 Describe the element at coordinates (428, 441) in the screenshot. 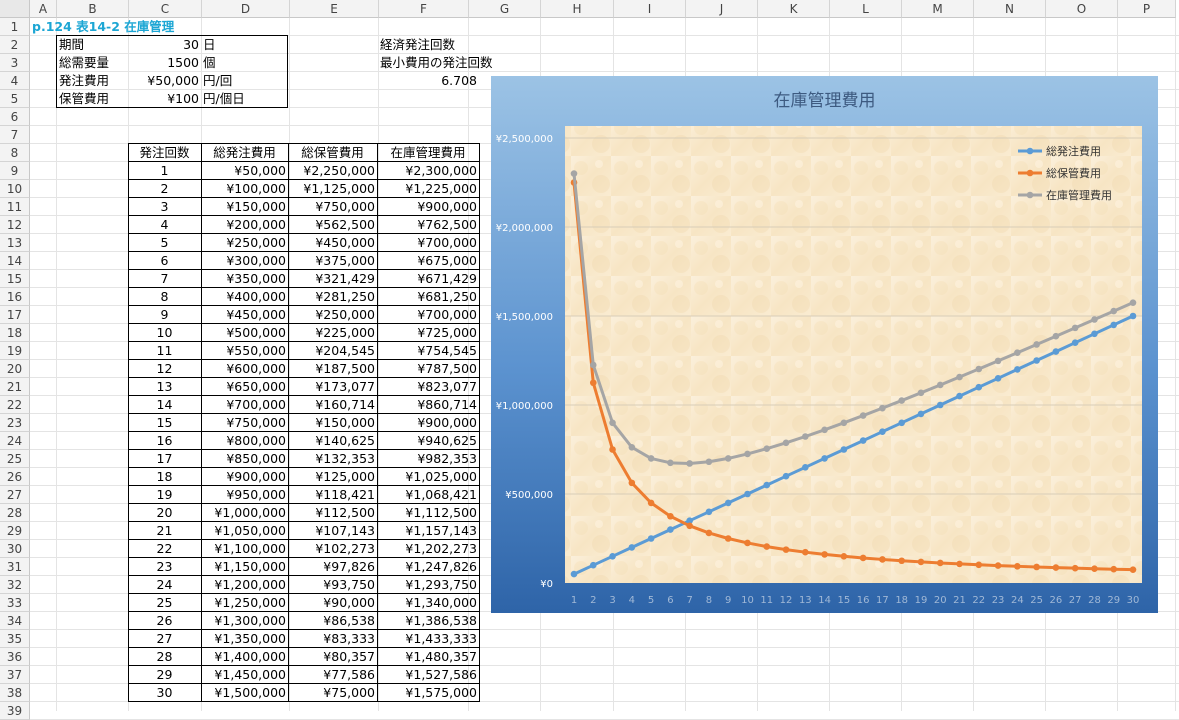

I see `cost-cell: ¥940,625` at that location.